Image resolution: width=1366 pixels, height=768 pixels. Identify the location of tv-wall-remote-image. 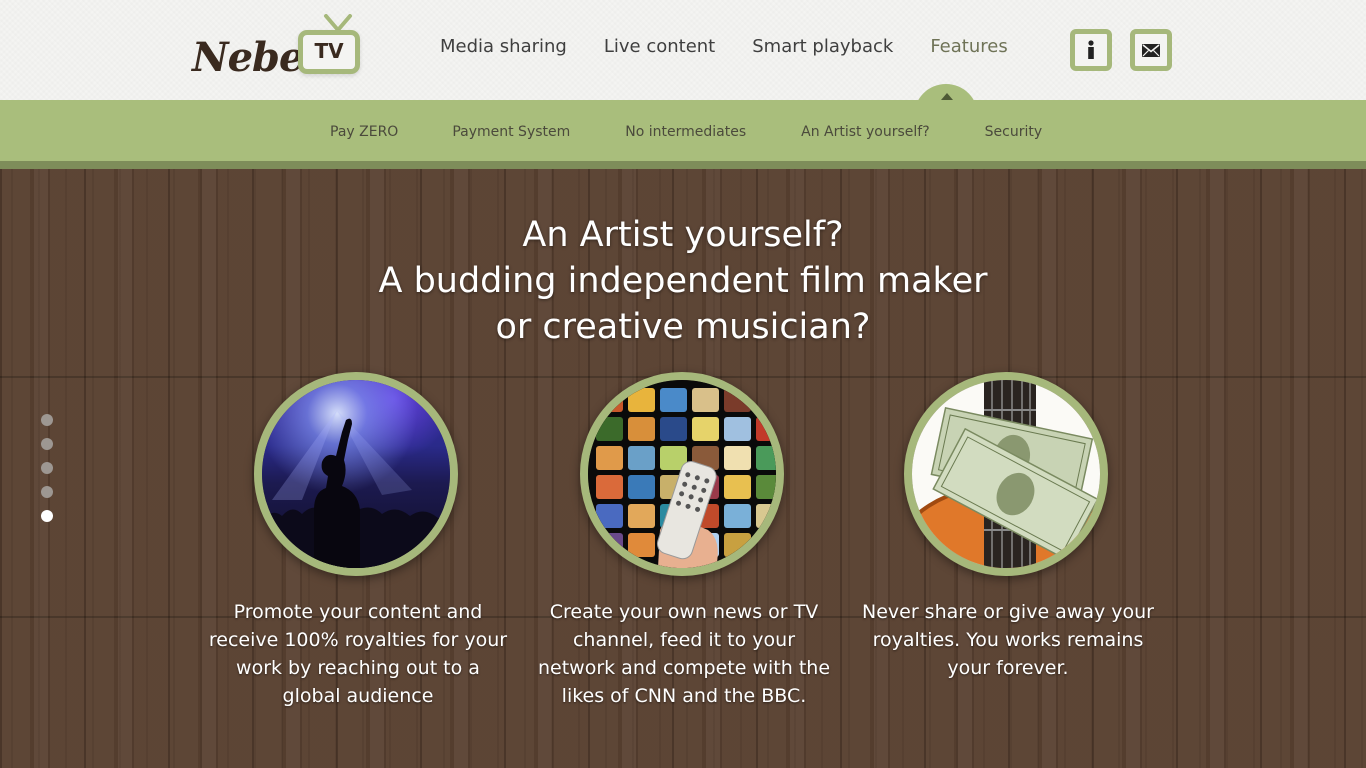
(682, 474).